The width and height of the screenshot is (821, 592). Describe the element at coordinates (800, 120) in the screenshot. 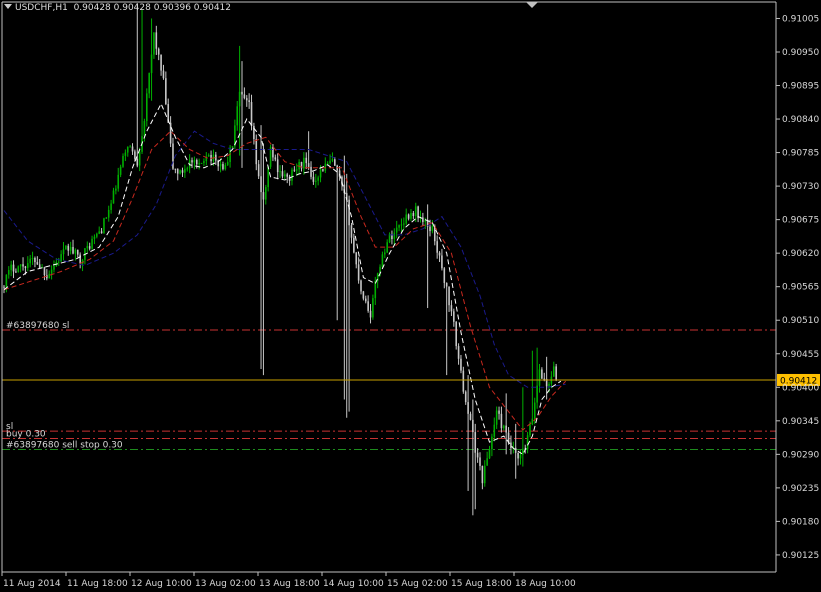

I see `price-tick-label: 0.90840` at that location.